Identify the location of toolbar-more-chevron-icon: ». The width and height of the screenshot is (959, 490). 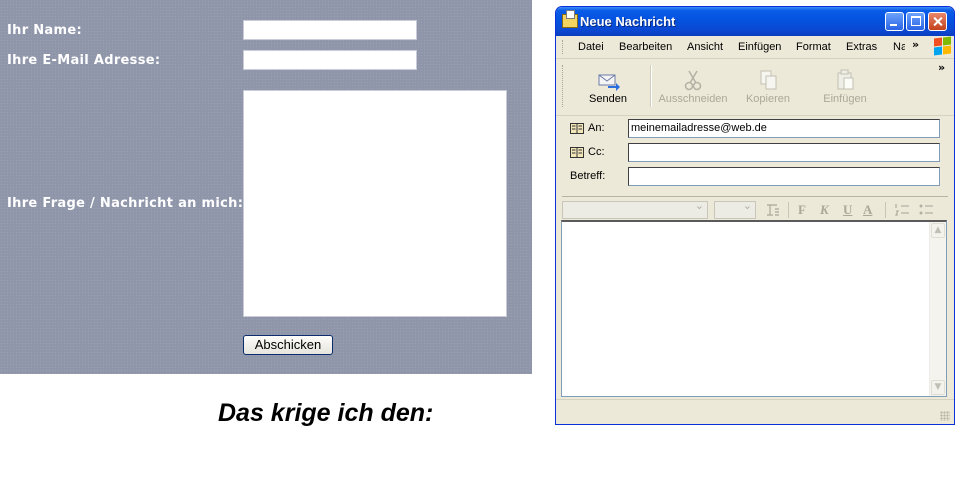
(941, 67).